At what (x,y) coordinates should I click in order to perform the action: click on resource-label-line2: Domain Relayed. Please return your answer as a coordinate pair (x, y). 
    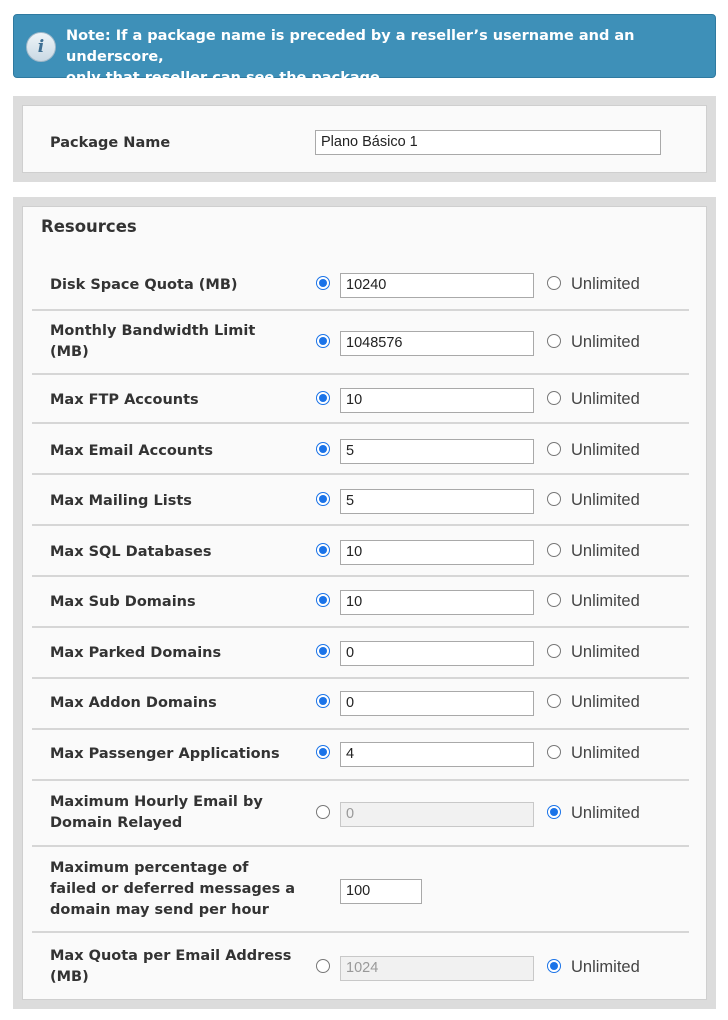
    Looking at the image, I should click on (116, 823).